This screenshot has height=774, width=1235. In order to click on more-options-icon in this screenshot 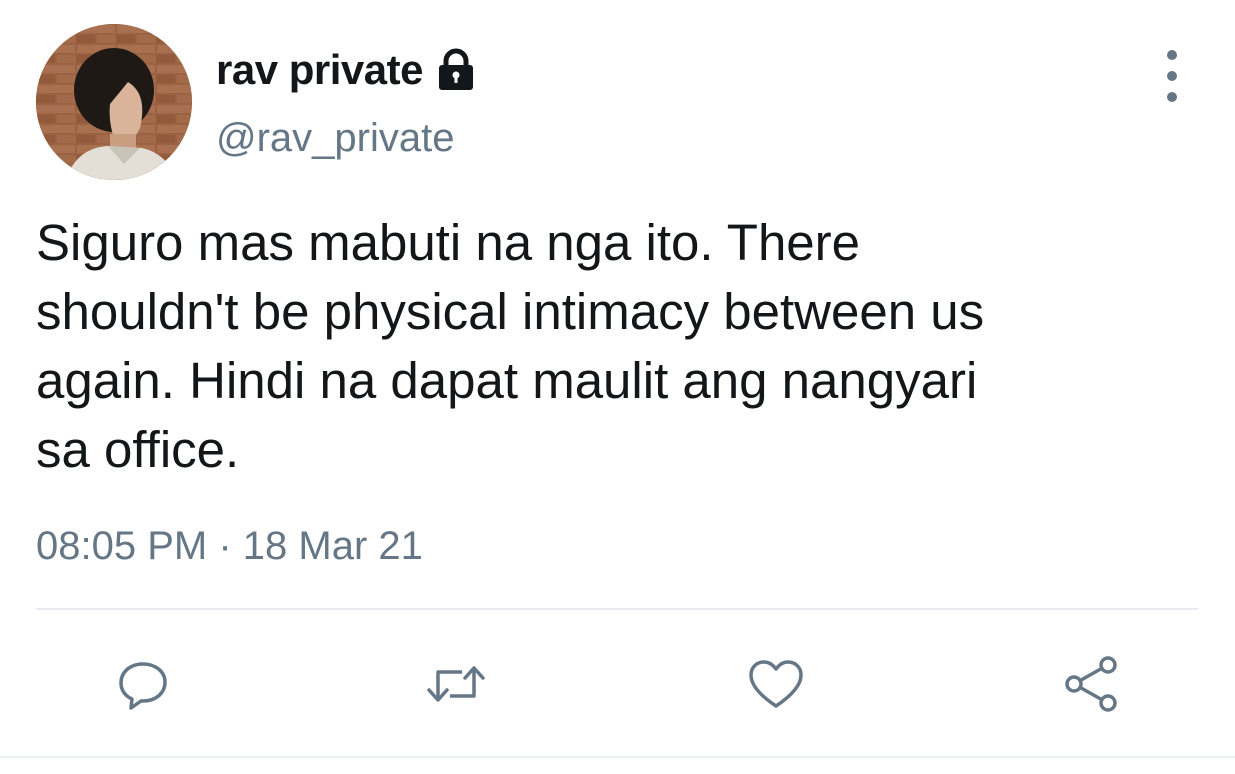, I will do `click(1172, 76)`.